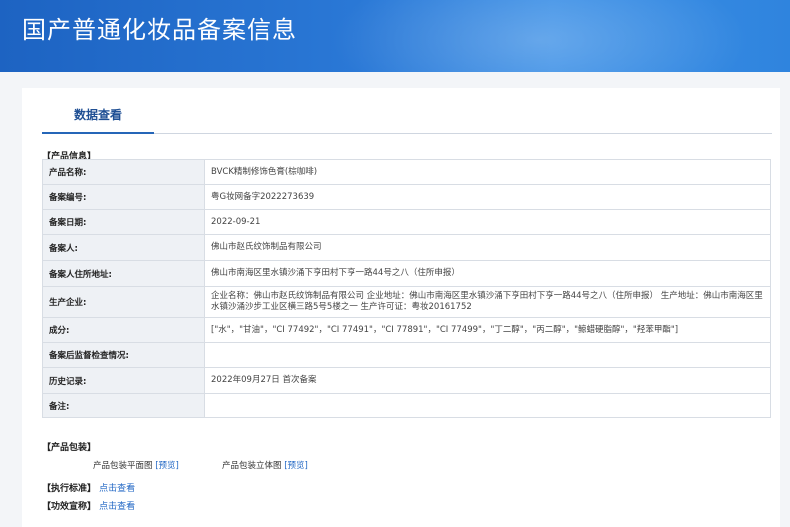 The height and width of the screenshot is (527, 790). What do you see at coordinates (487, 172) in the screenshot?
I see `row-value-product-name: BVCK精制修饰色膏(棕咖啡)` at bounding box center [487, 172].